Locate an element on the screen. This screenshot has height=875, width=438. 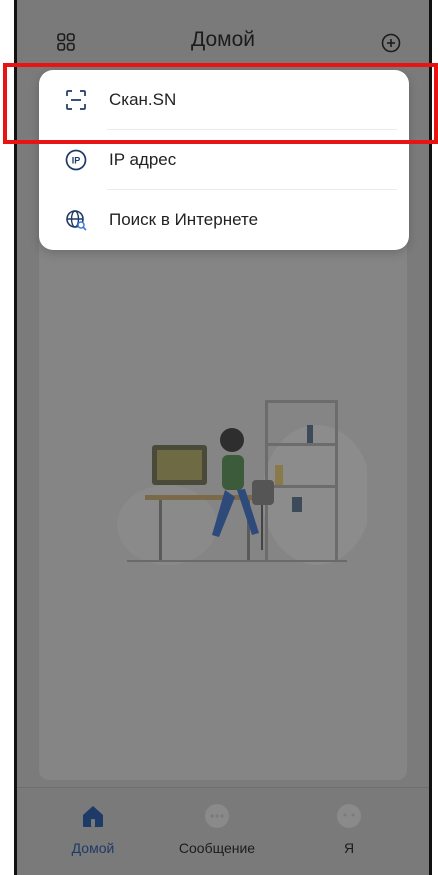
nav-item-profile: Я is located at coordinates (349, 829).